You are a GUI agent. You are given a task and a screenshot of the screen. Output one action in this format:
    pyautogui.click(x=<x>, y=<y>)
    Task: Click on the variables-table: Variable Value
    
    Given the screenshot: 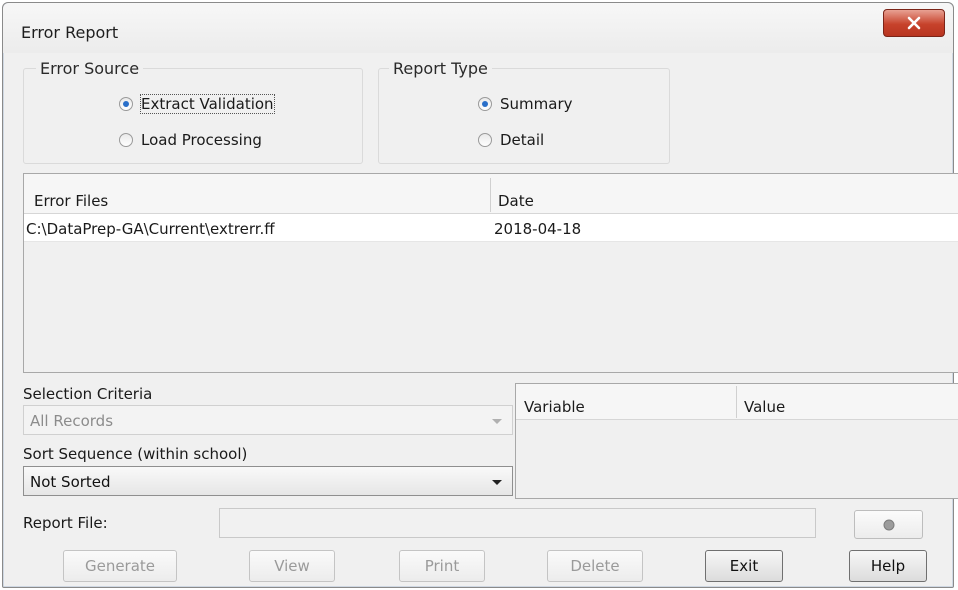 What is the action you would take?
    pyautogui.click(x=736, y=441)
    